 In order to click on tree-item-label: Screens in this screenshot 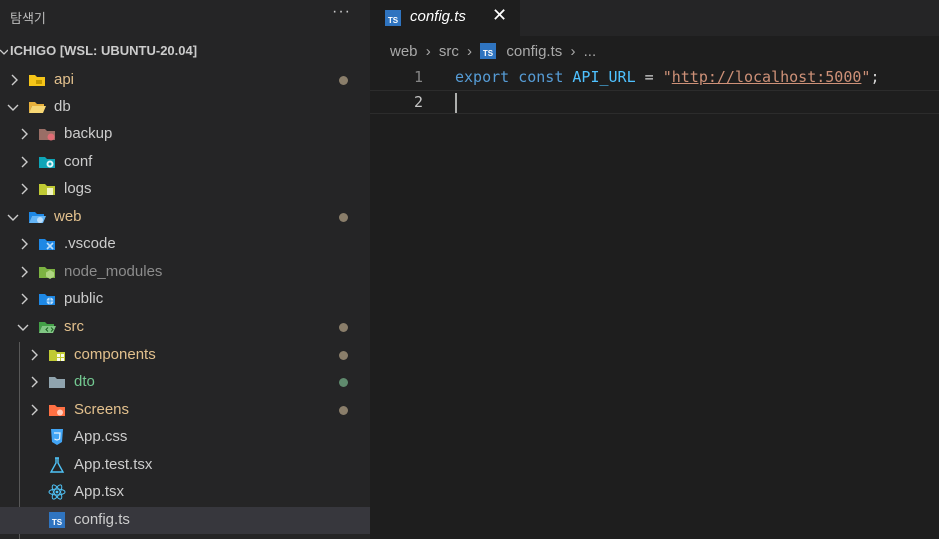, I will do `click(102, 409)`.